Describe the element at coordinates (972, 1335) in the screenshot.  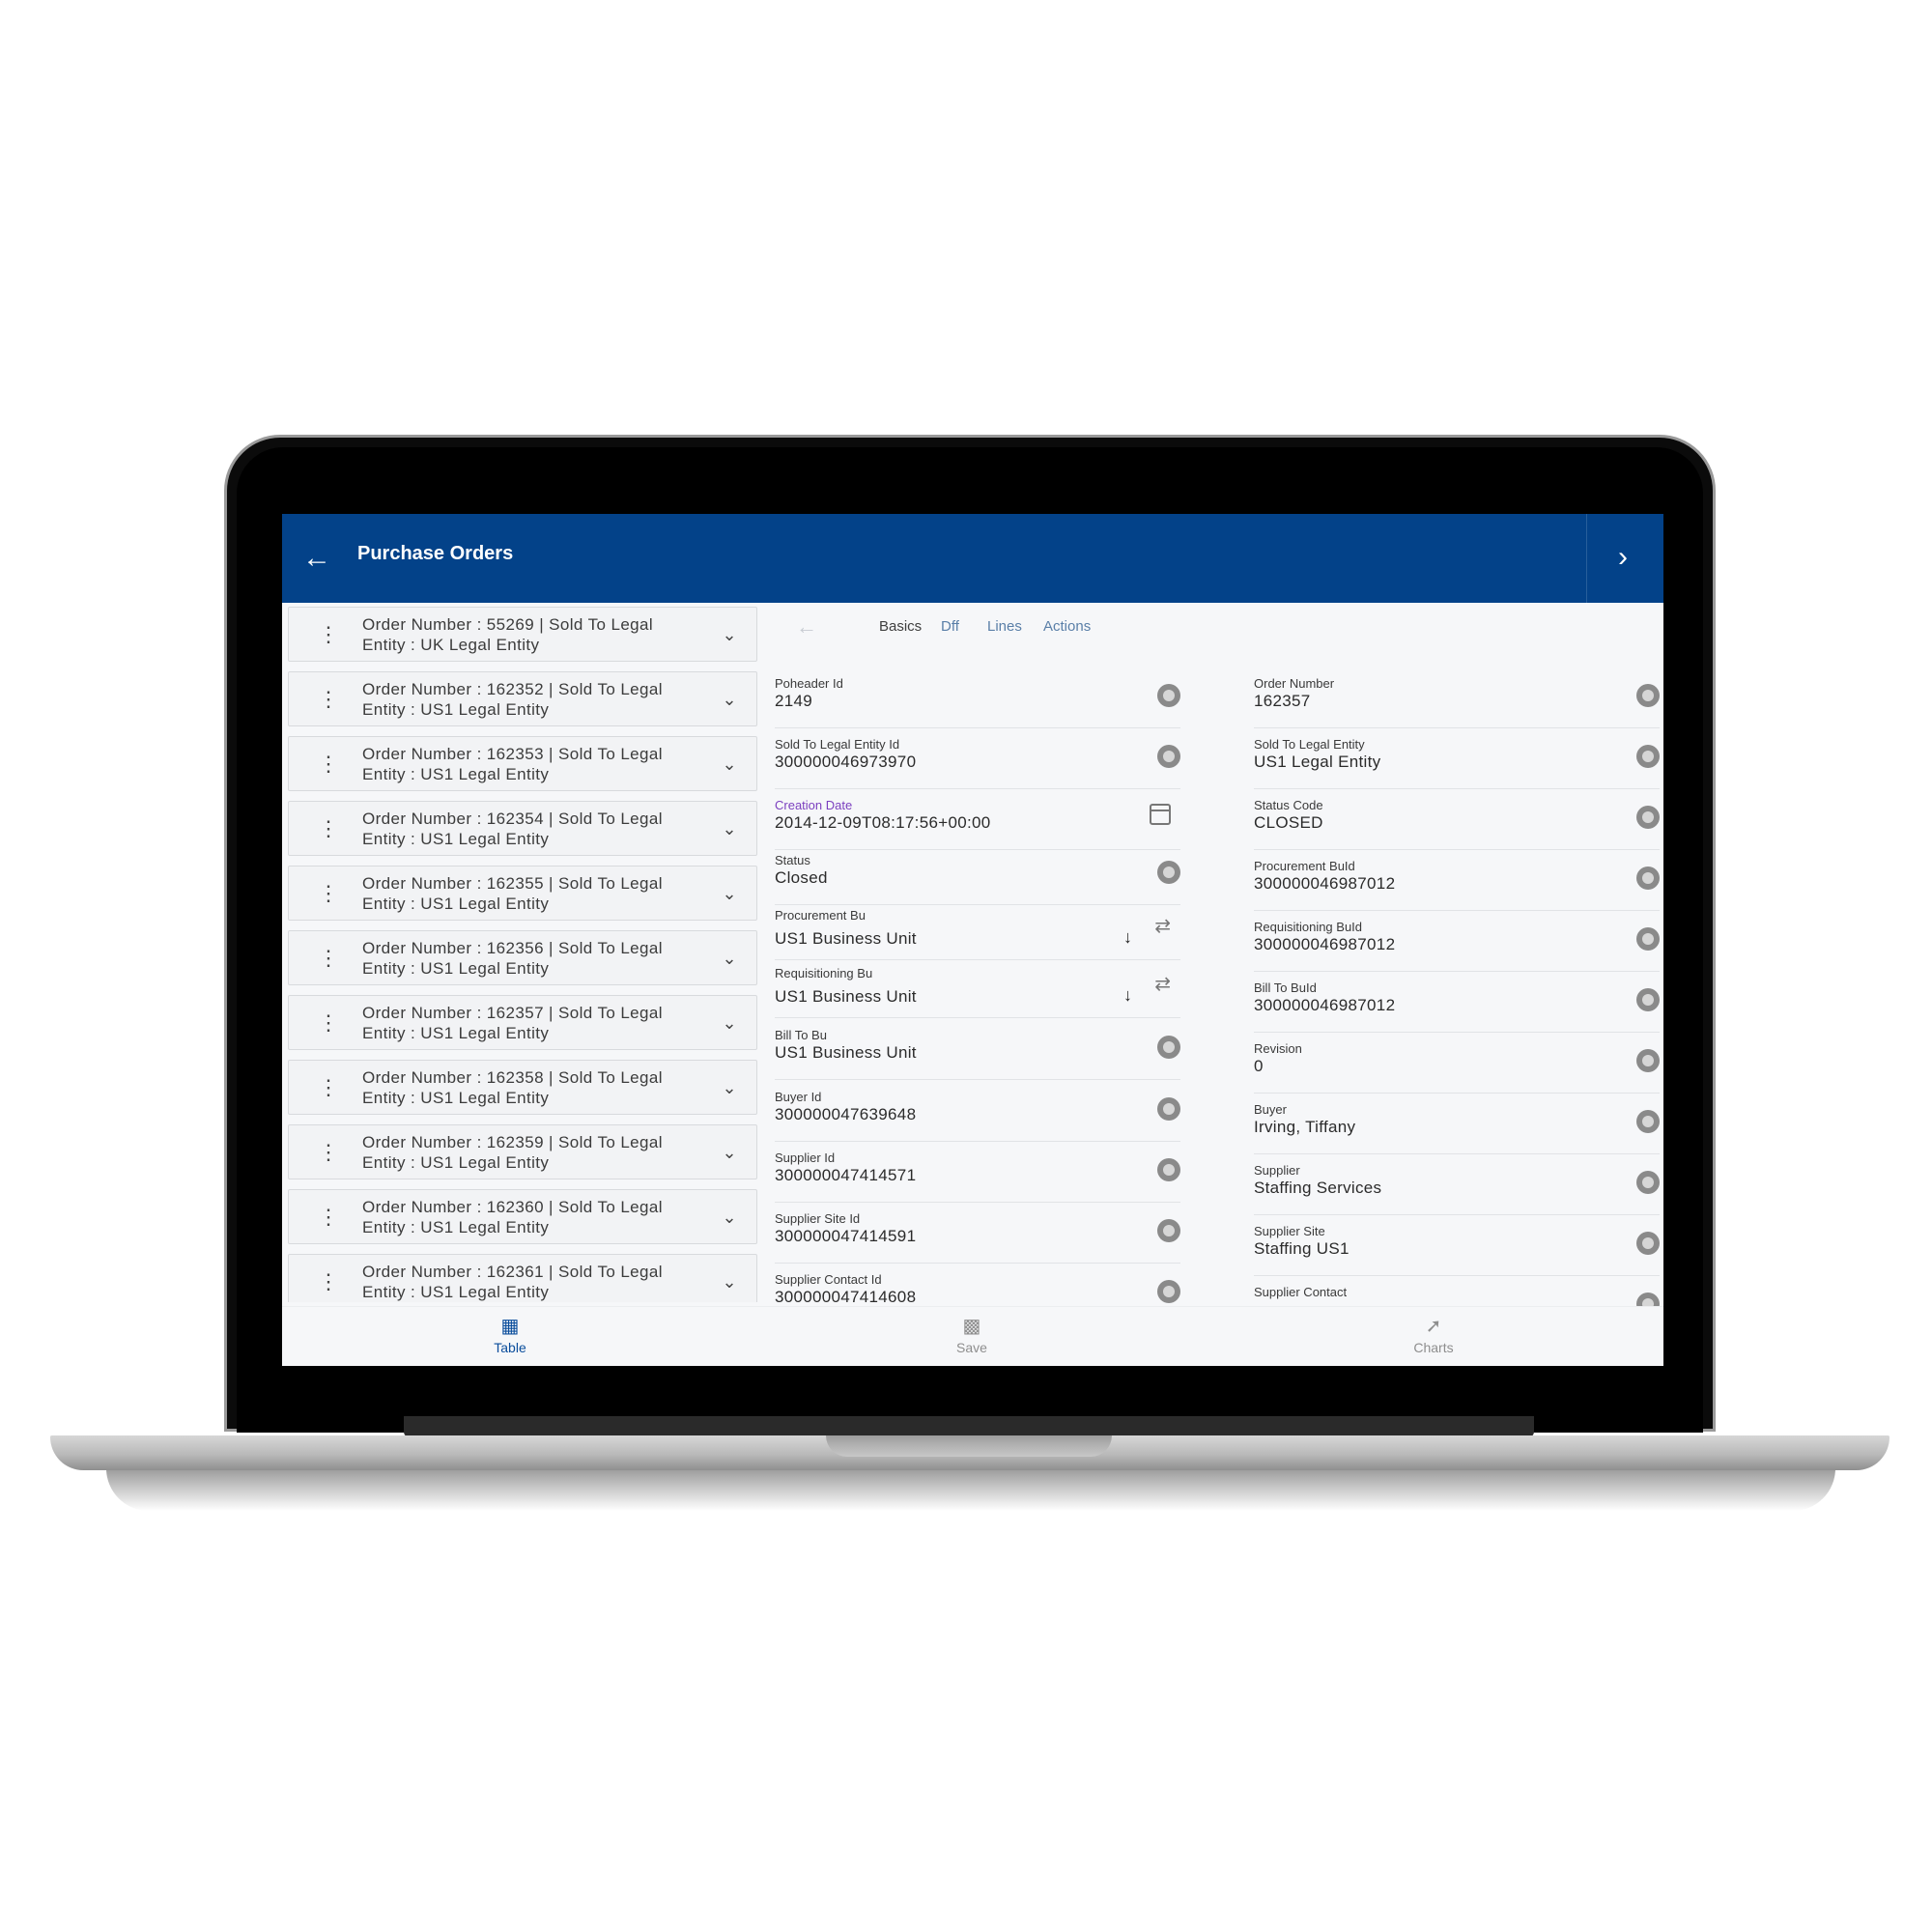
I see `nav-save: ▩ Save` at that location.